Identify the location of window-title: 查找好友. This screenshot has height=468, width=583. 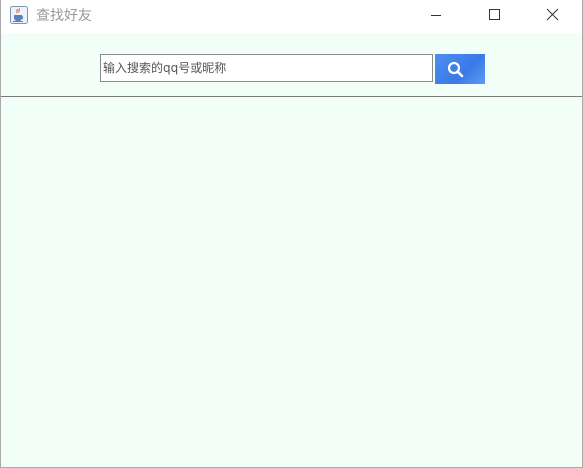
(64, 16).